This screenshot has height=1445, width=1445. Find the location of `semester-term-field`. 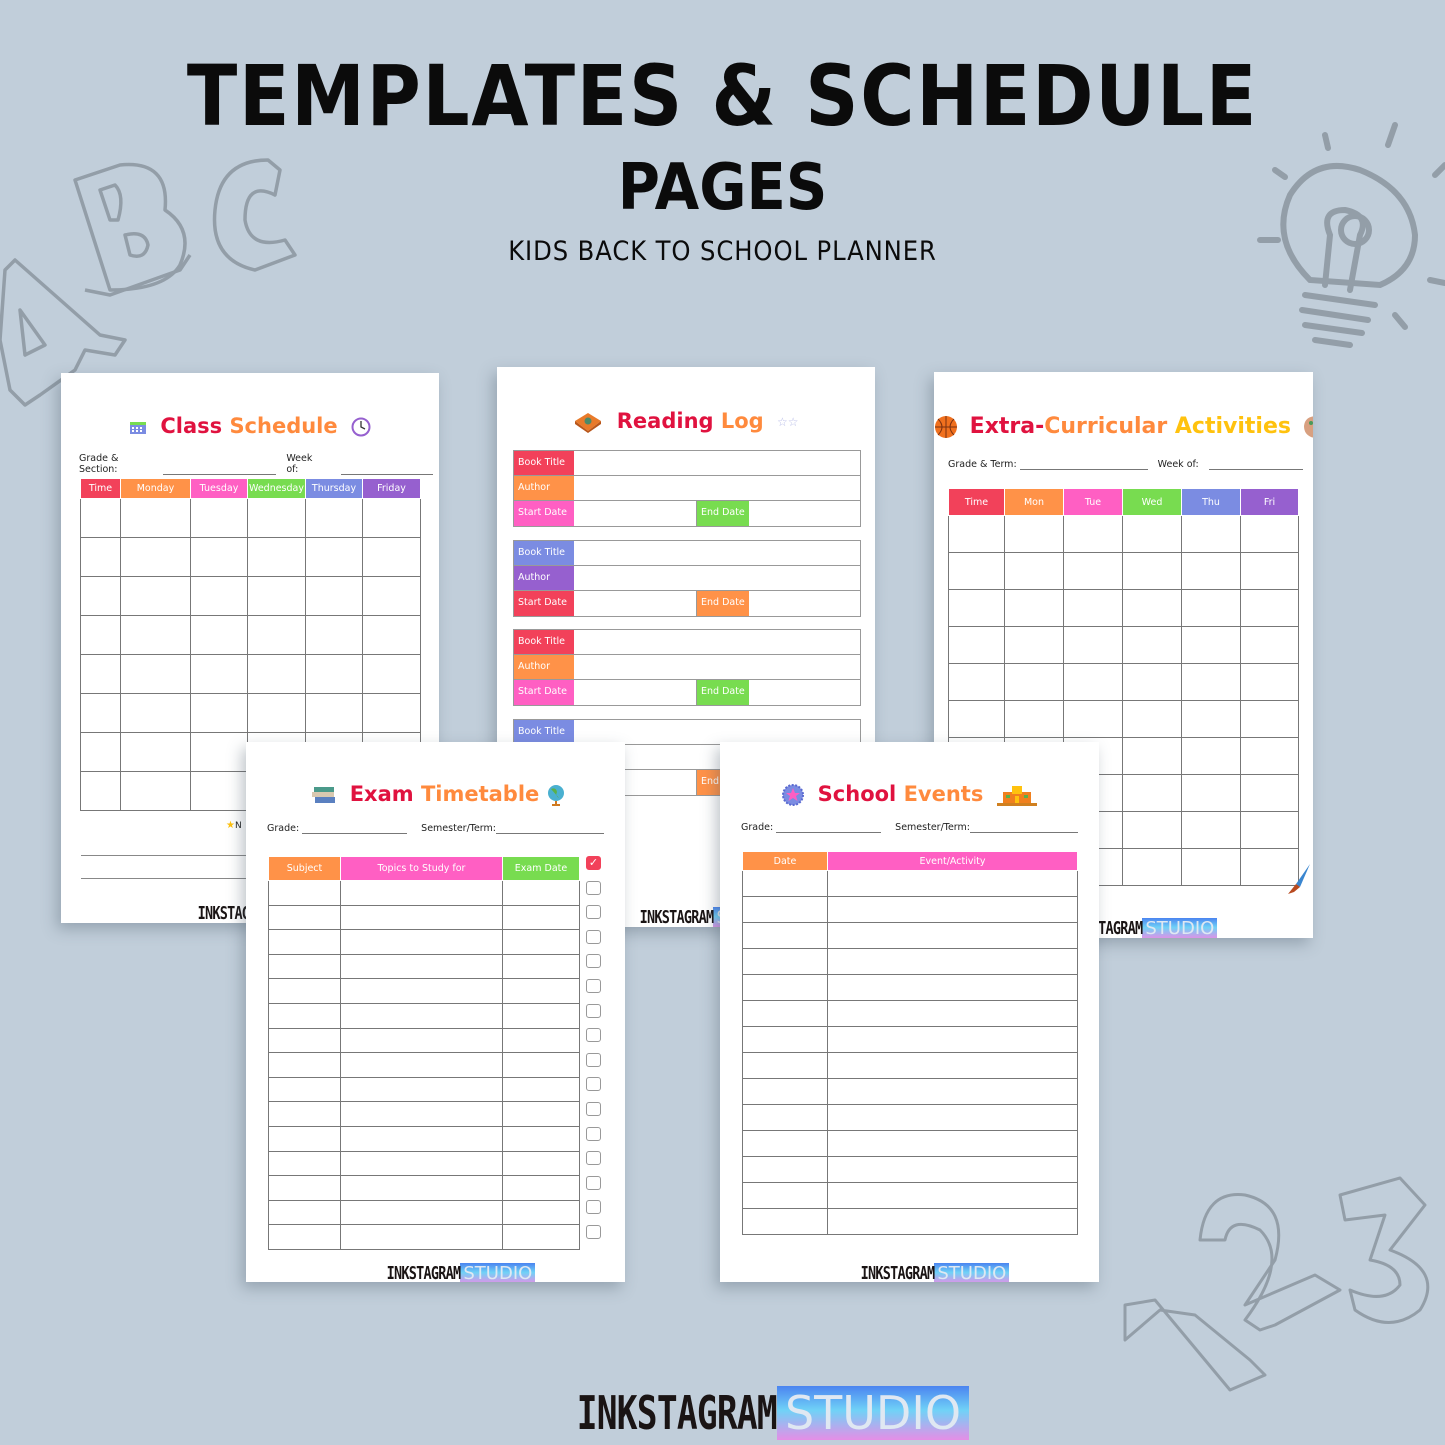

semester-term-field is located at coordinates (550, 829).